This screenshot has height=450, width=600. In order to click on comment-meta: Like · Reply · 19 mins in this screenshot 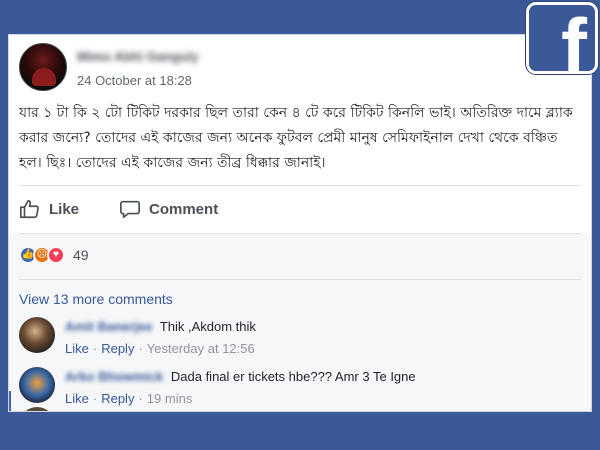, I will do `click(128, 398)`.